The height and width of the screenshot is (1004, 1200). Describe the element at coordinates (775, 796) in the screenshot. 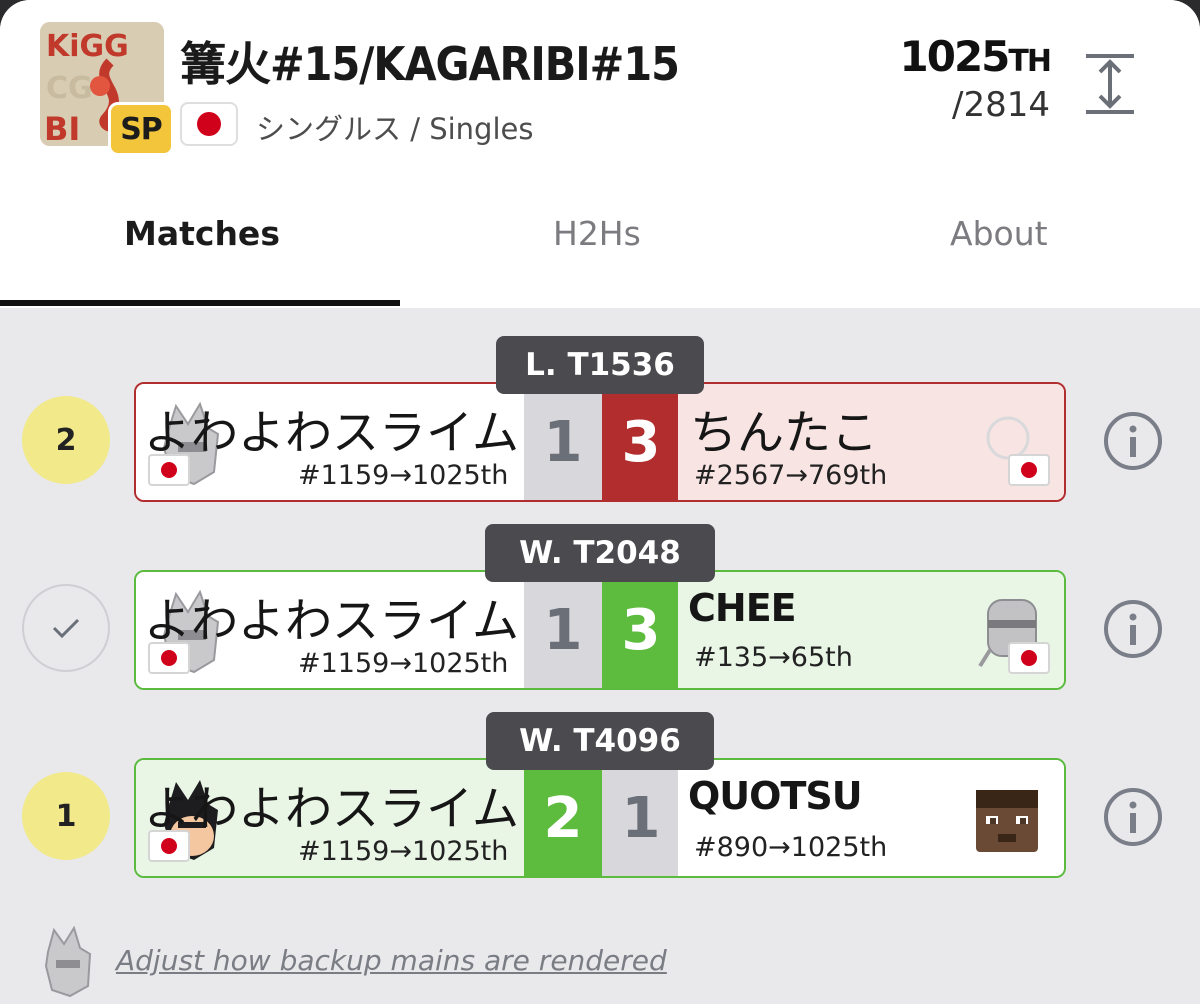

I see `player-name: QUOTSU` at that location.